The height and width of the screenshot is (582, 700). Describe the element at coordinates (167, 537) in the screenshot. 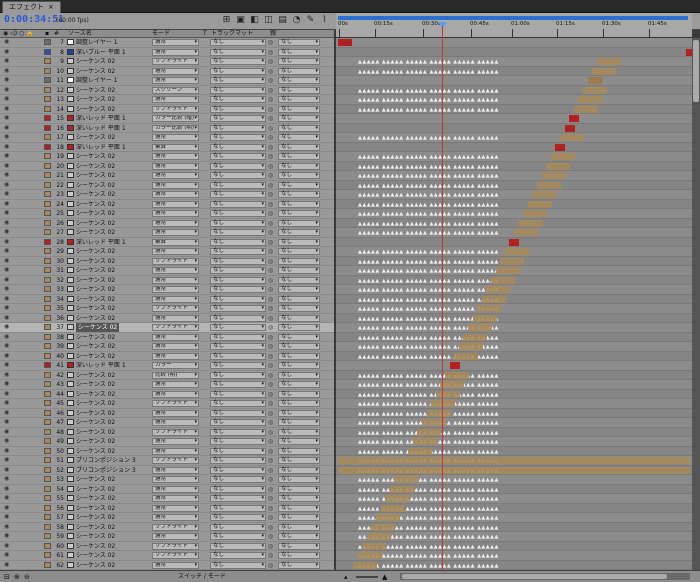

I see `layer-row: ◉59シーケンス 02通常なし◎なし` at that location.